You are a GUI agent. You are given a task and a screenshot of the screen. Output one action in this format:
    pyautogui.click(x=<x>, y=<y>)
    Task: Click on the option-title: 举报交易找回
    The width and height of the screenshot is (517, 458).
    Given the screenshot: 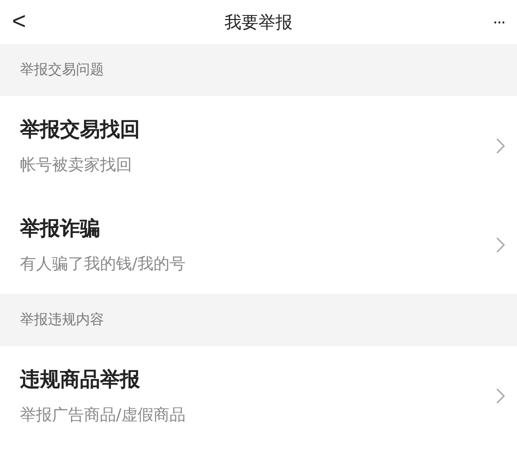 What is the action you would take?
    pyautogui.click(x=80, y=129)
    